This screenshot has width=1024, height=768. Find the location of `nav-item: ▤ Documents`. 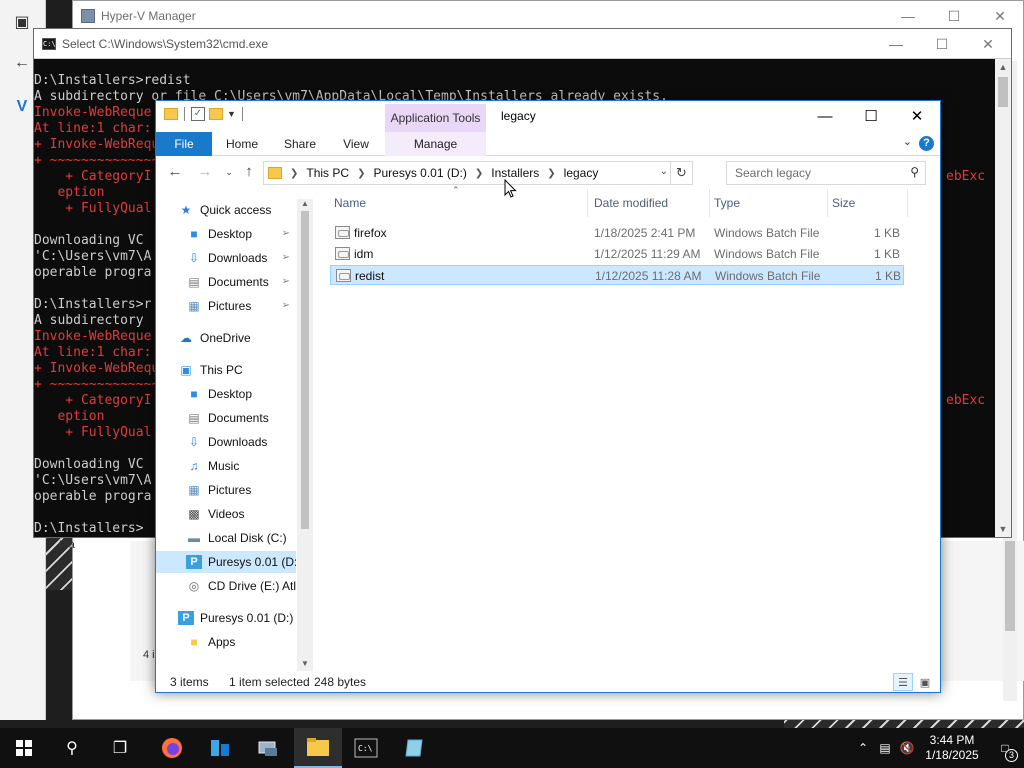

nav-item: ▤ Documents is located at coordinates (226, 418).